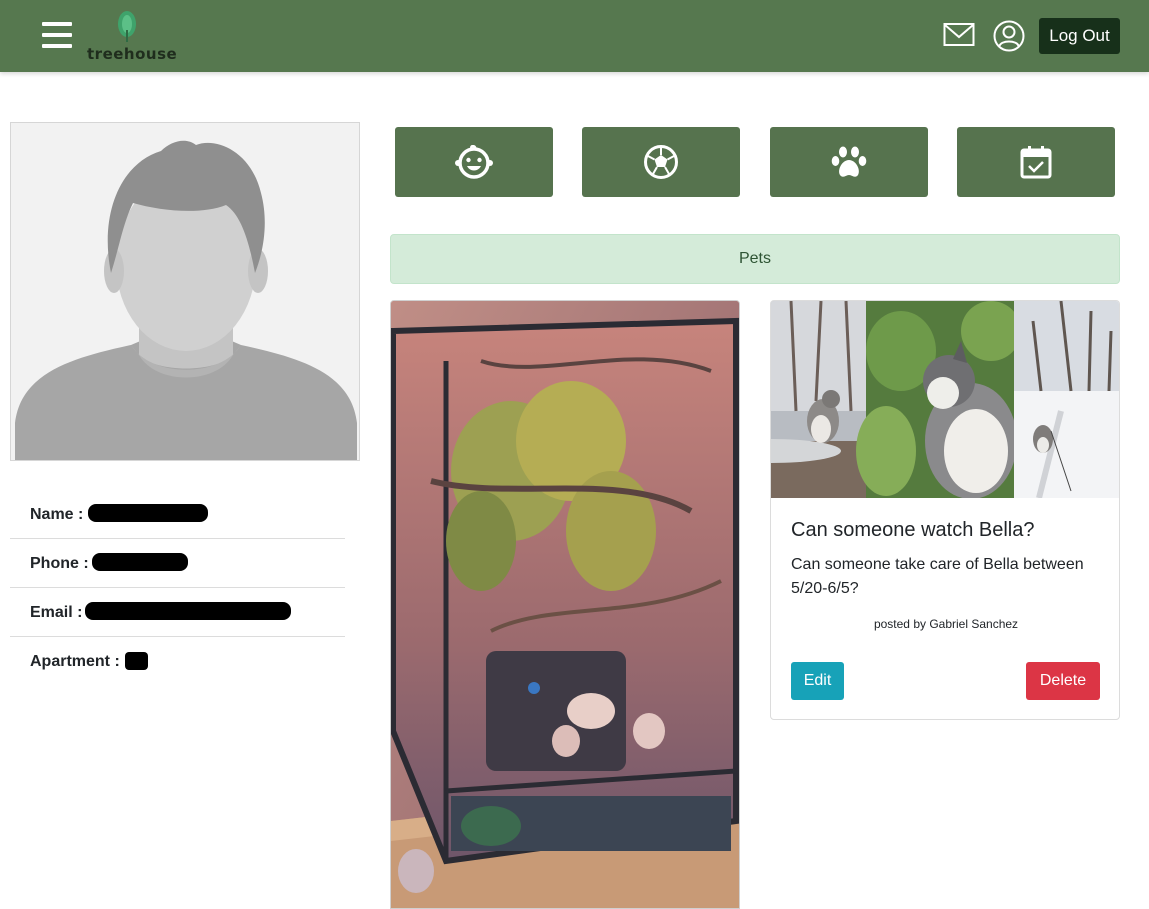  What do you see at coordinates (59, 563) in the screenshot?
I see `field-label: Phone :` at bounding box center [59, 563].